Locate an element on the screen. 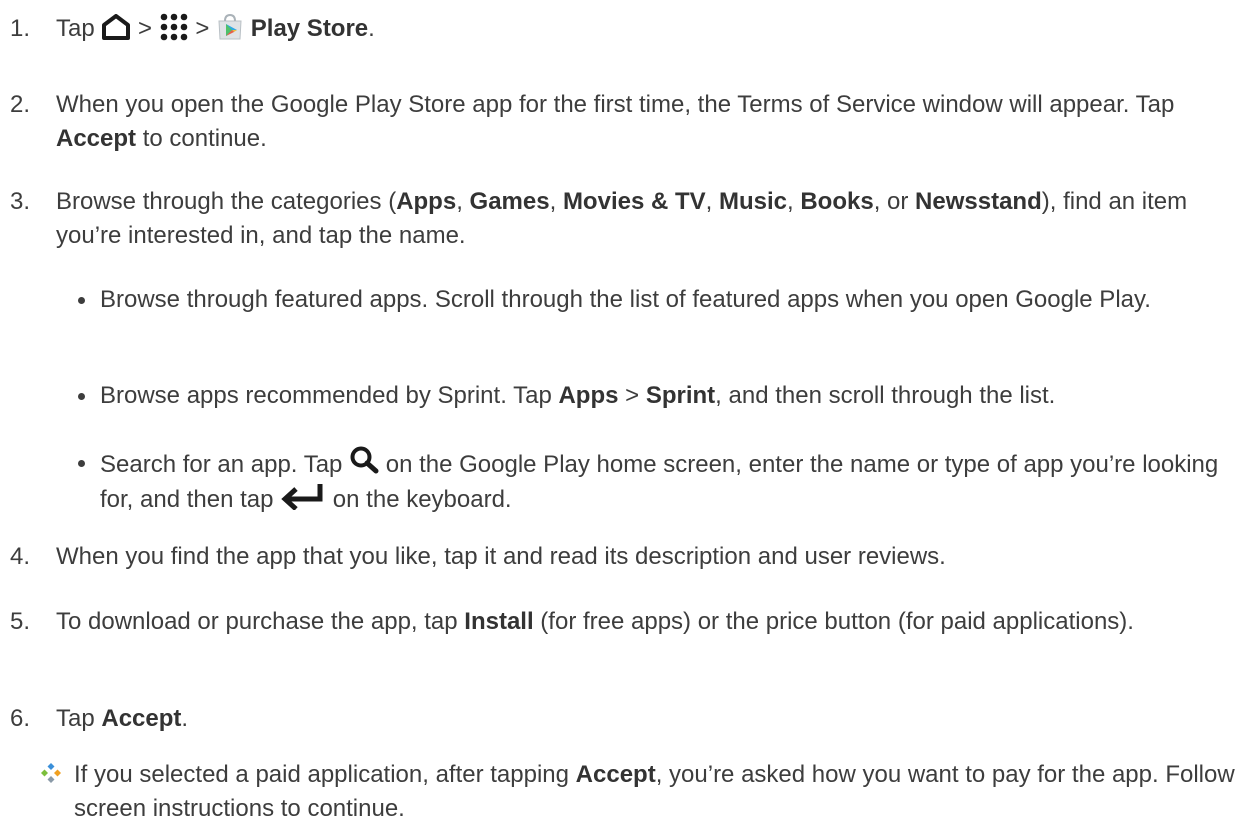 This screenshot has height=828, width=1256. step-number: 1. is located at coordinates (20, 28).